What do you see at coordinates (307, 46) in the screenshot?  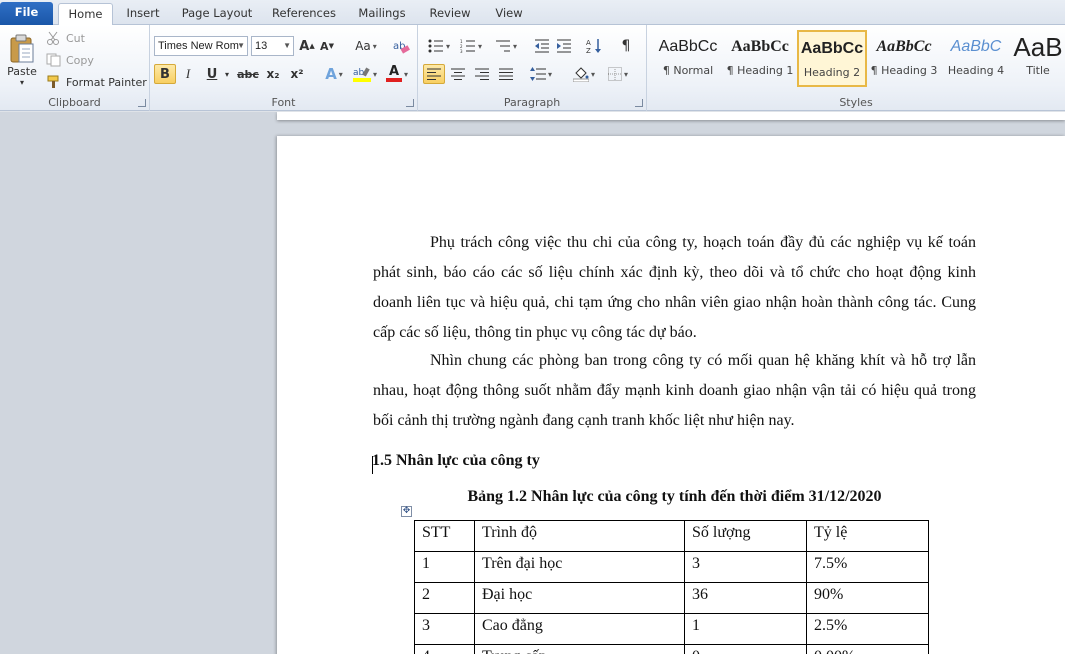 I see `grow-font-button: A ▲` at bounding box center [307, 46].